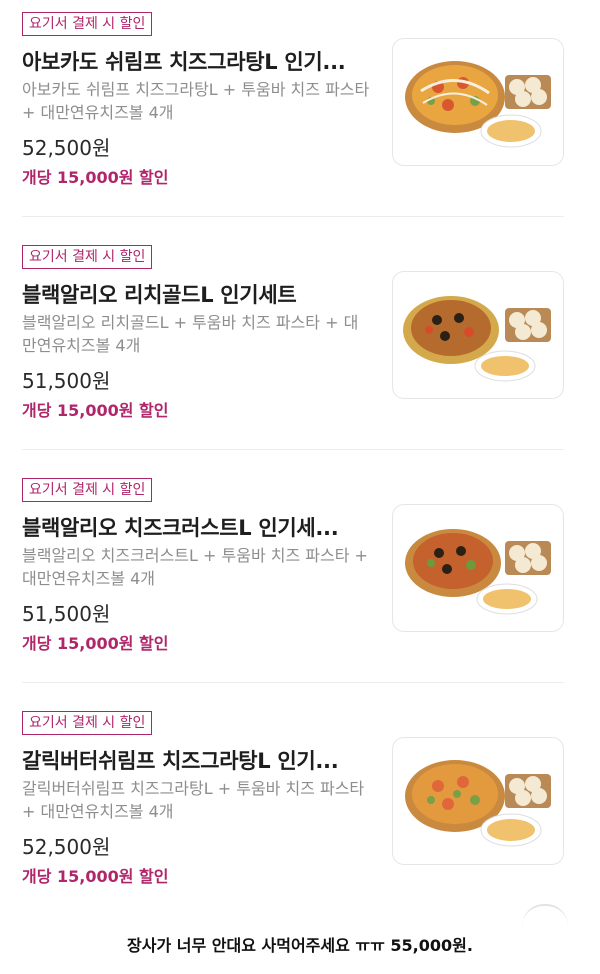 The height and width of the screenshot is (974, 600). What do you see at coordinates (190, 334) in the screenshot?
I see `product-description: 블랙알리오 리치골드L + 투움바 치즈 파스타 + 대만연유치즈볼 4개` at bounding box center [190, 334].